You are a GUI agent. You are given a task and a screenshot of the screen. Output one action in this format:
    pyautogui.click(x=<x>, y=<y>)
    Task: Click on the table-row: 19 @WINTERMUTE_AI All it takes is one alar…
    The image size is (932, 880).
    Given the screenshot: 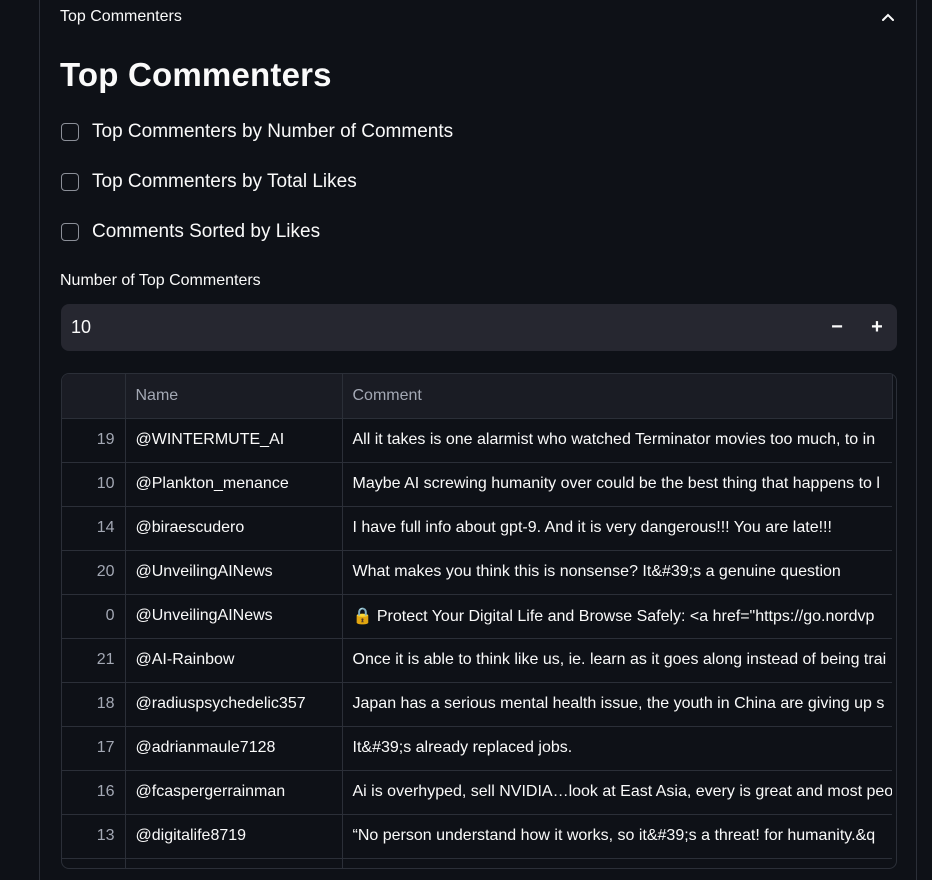 What is the action you would take?
    pyautogui.click(x=477, y=440)
    